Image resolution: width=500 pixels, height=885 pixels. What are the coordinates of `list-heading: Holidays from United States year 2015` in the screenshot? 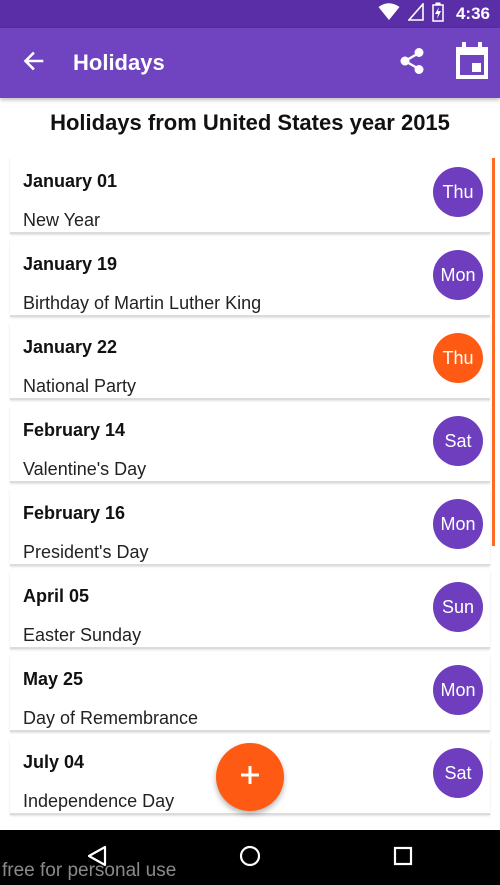 It's located at (250, 122).